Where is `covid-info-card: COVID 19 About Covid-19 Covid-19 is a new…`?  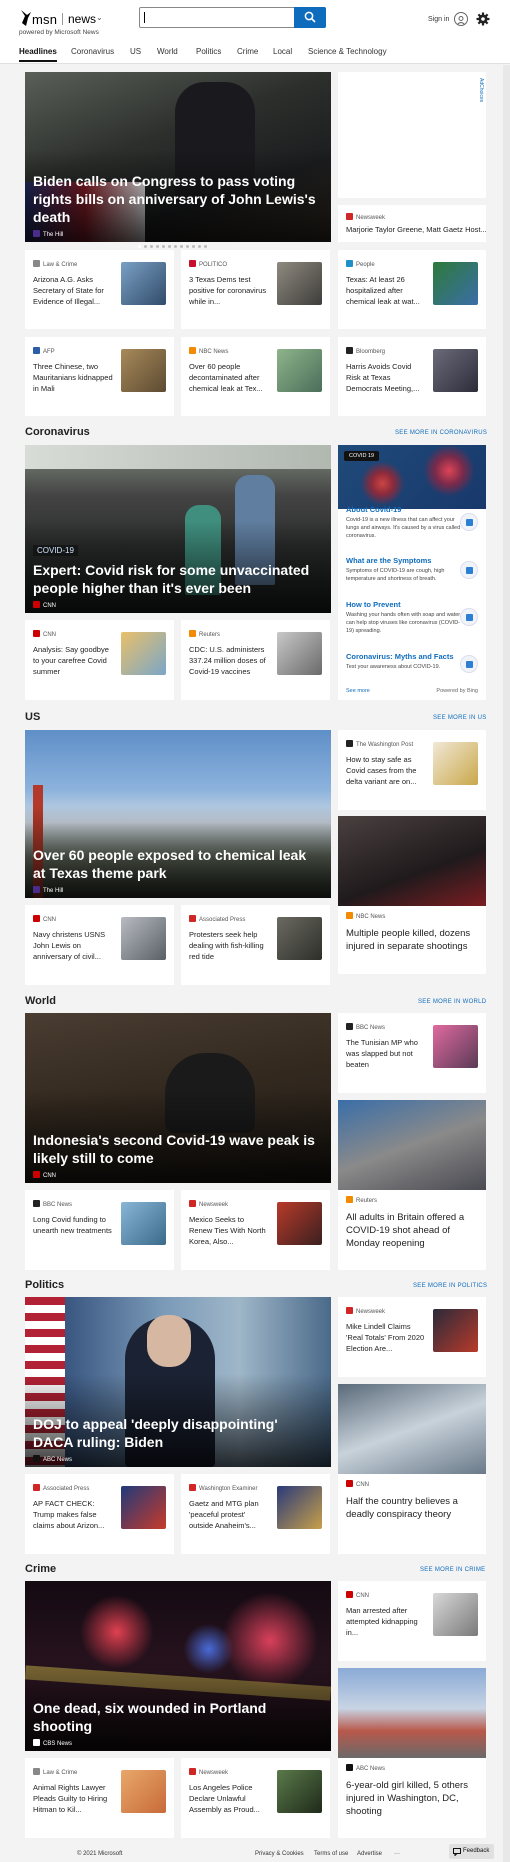
covid-info-card: COVID 19 About Covid-19 Covid-19 is a new… is located at coordinates (412, 572).